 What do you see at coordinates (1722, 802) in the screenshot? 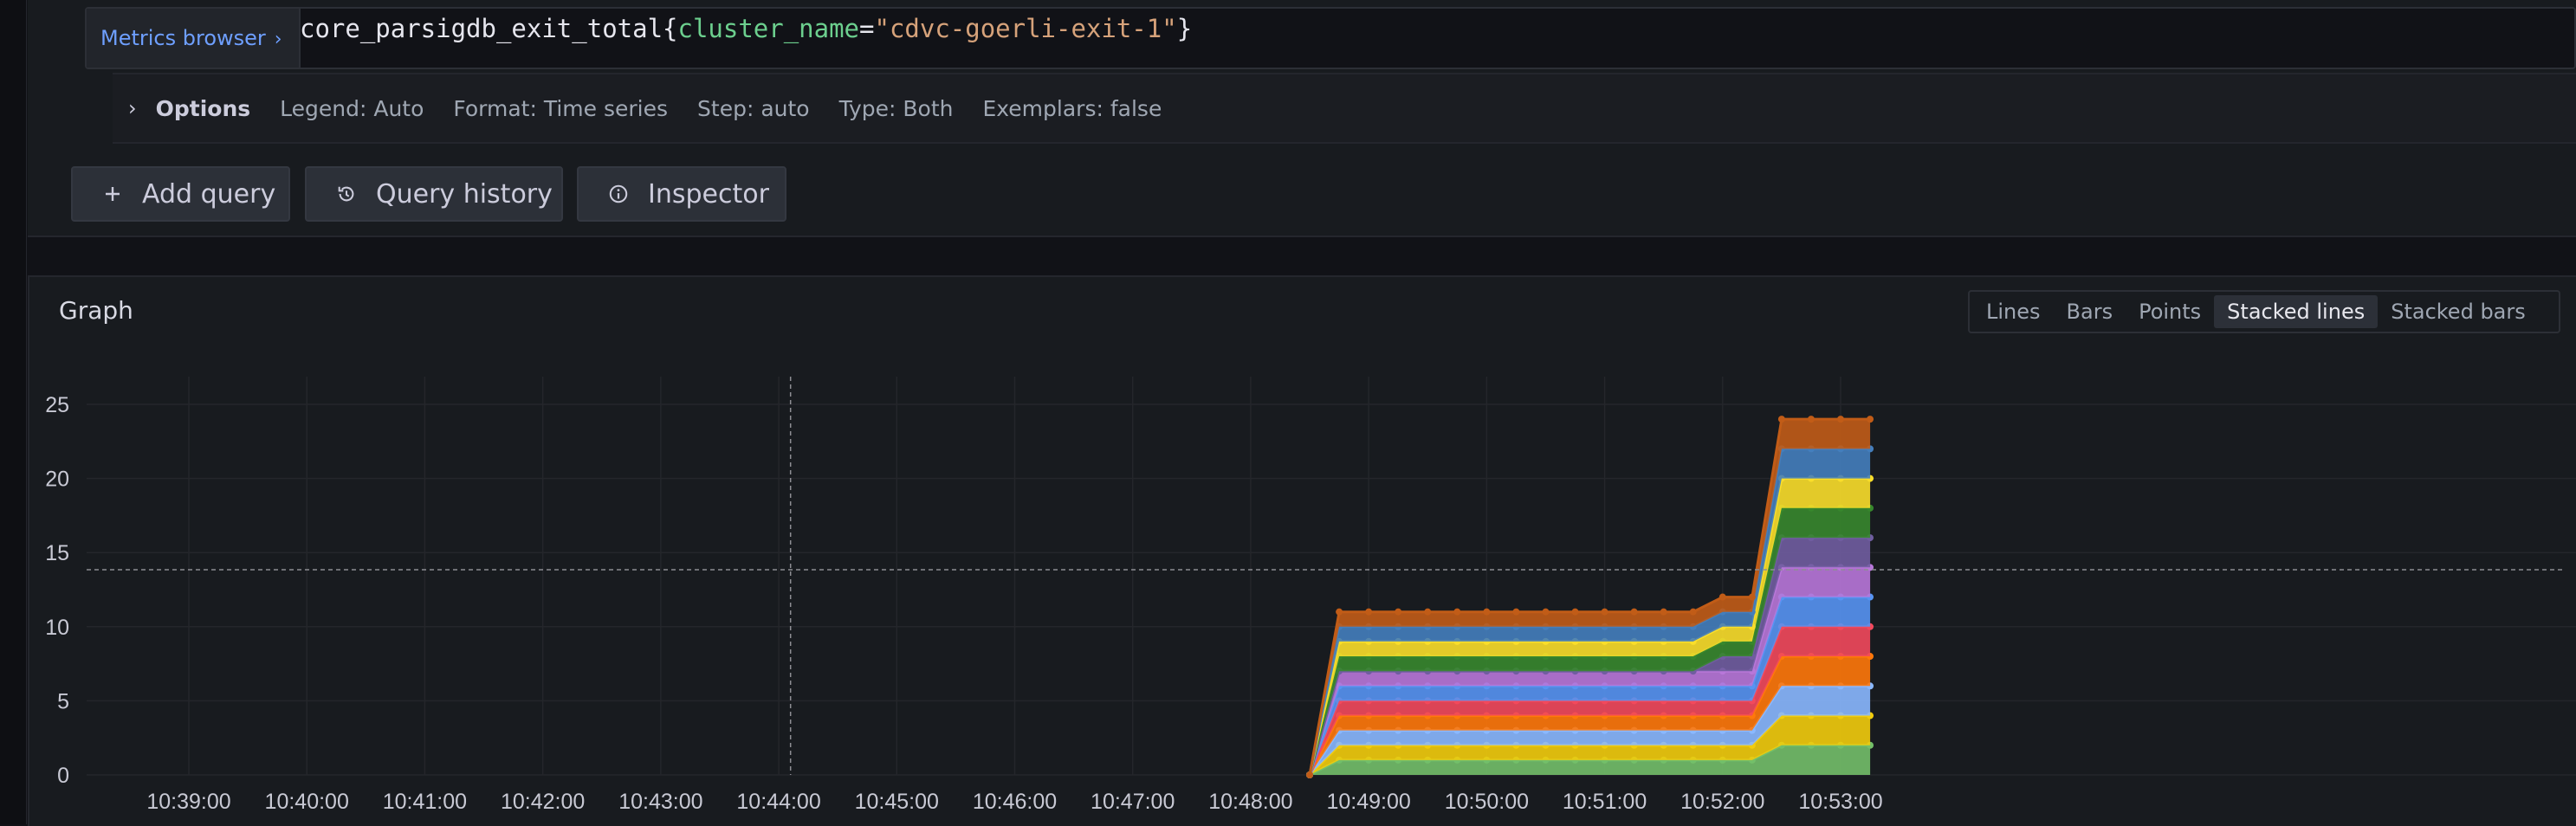
I see `x-tick-label: 10:52:00` at bounding box center [1722, 802].